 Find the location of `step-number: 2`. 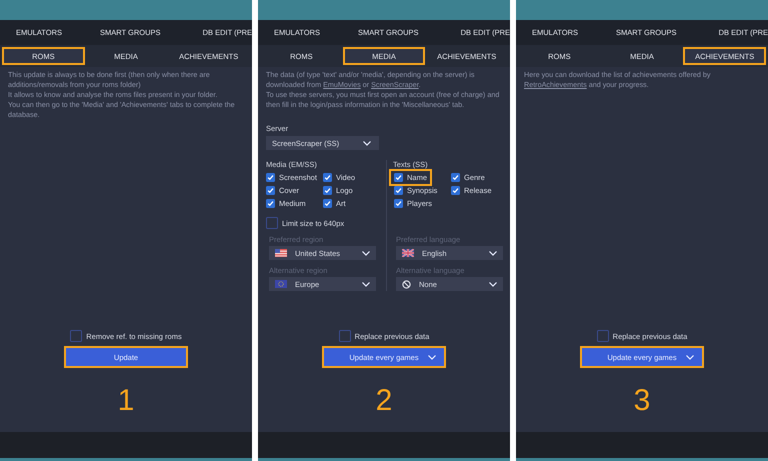

step-number: 2 is located at coordinates (384, 401).